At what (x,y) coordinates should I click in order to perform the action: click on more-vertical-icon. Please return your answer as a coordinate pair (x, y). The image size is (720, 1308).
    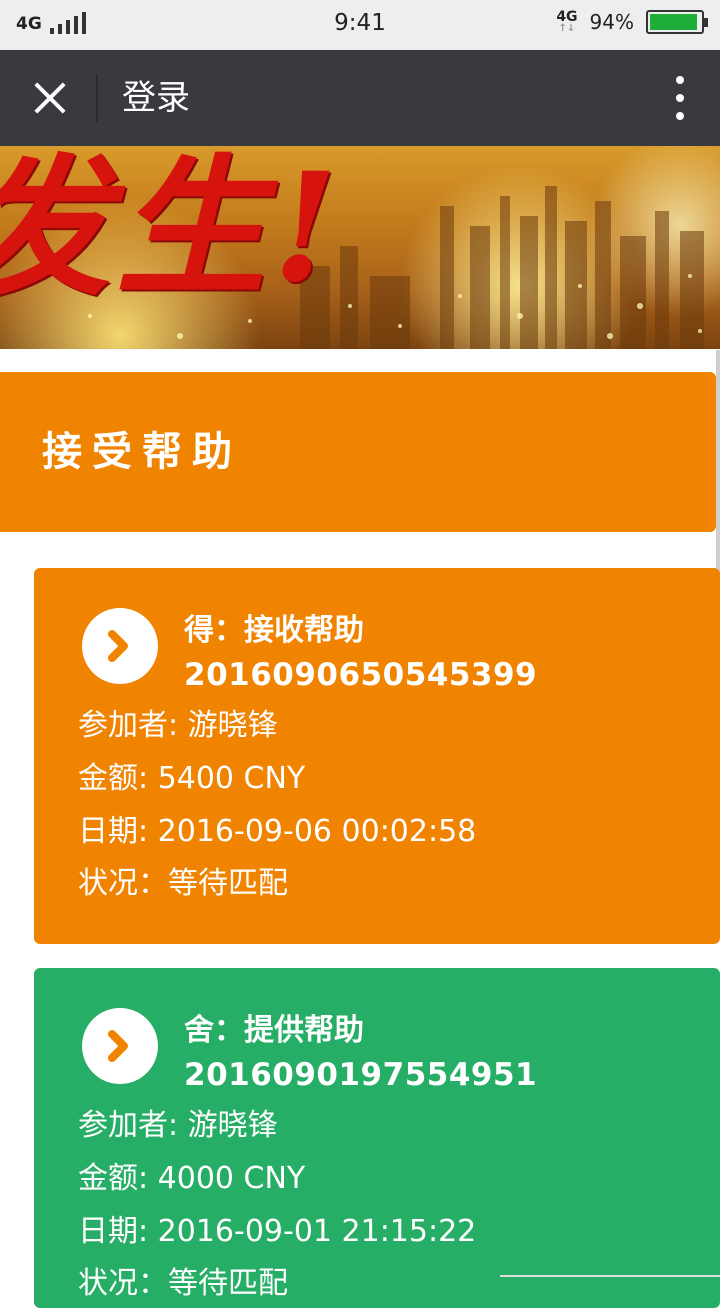
    Looking at the image, I should click on (680, 98).